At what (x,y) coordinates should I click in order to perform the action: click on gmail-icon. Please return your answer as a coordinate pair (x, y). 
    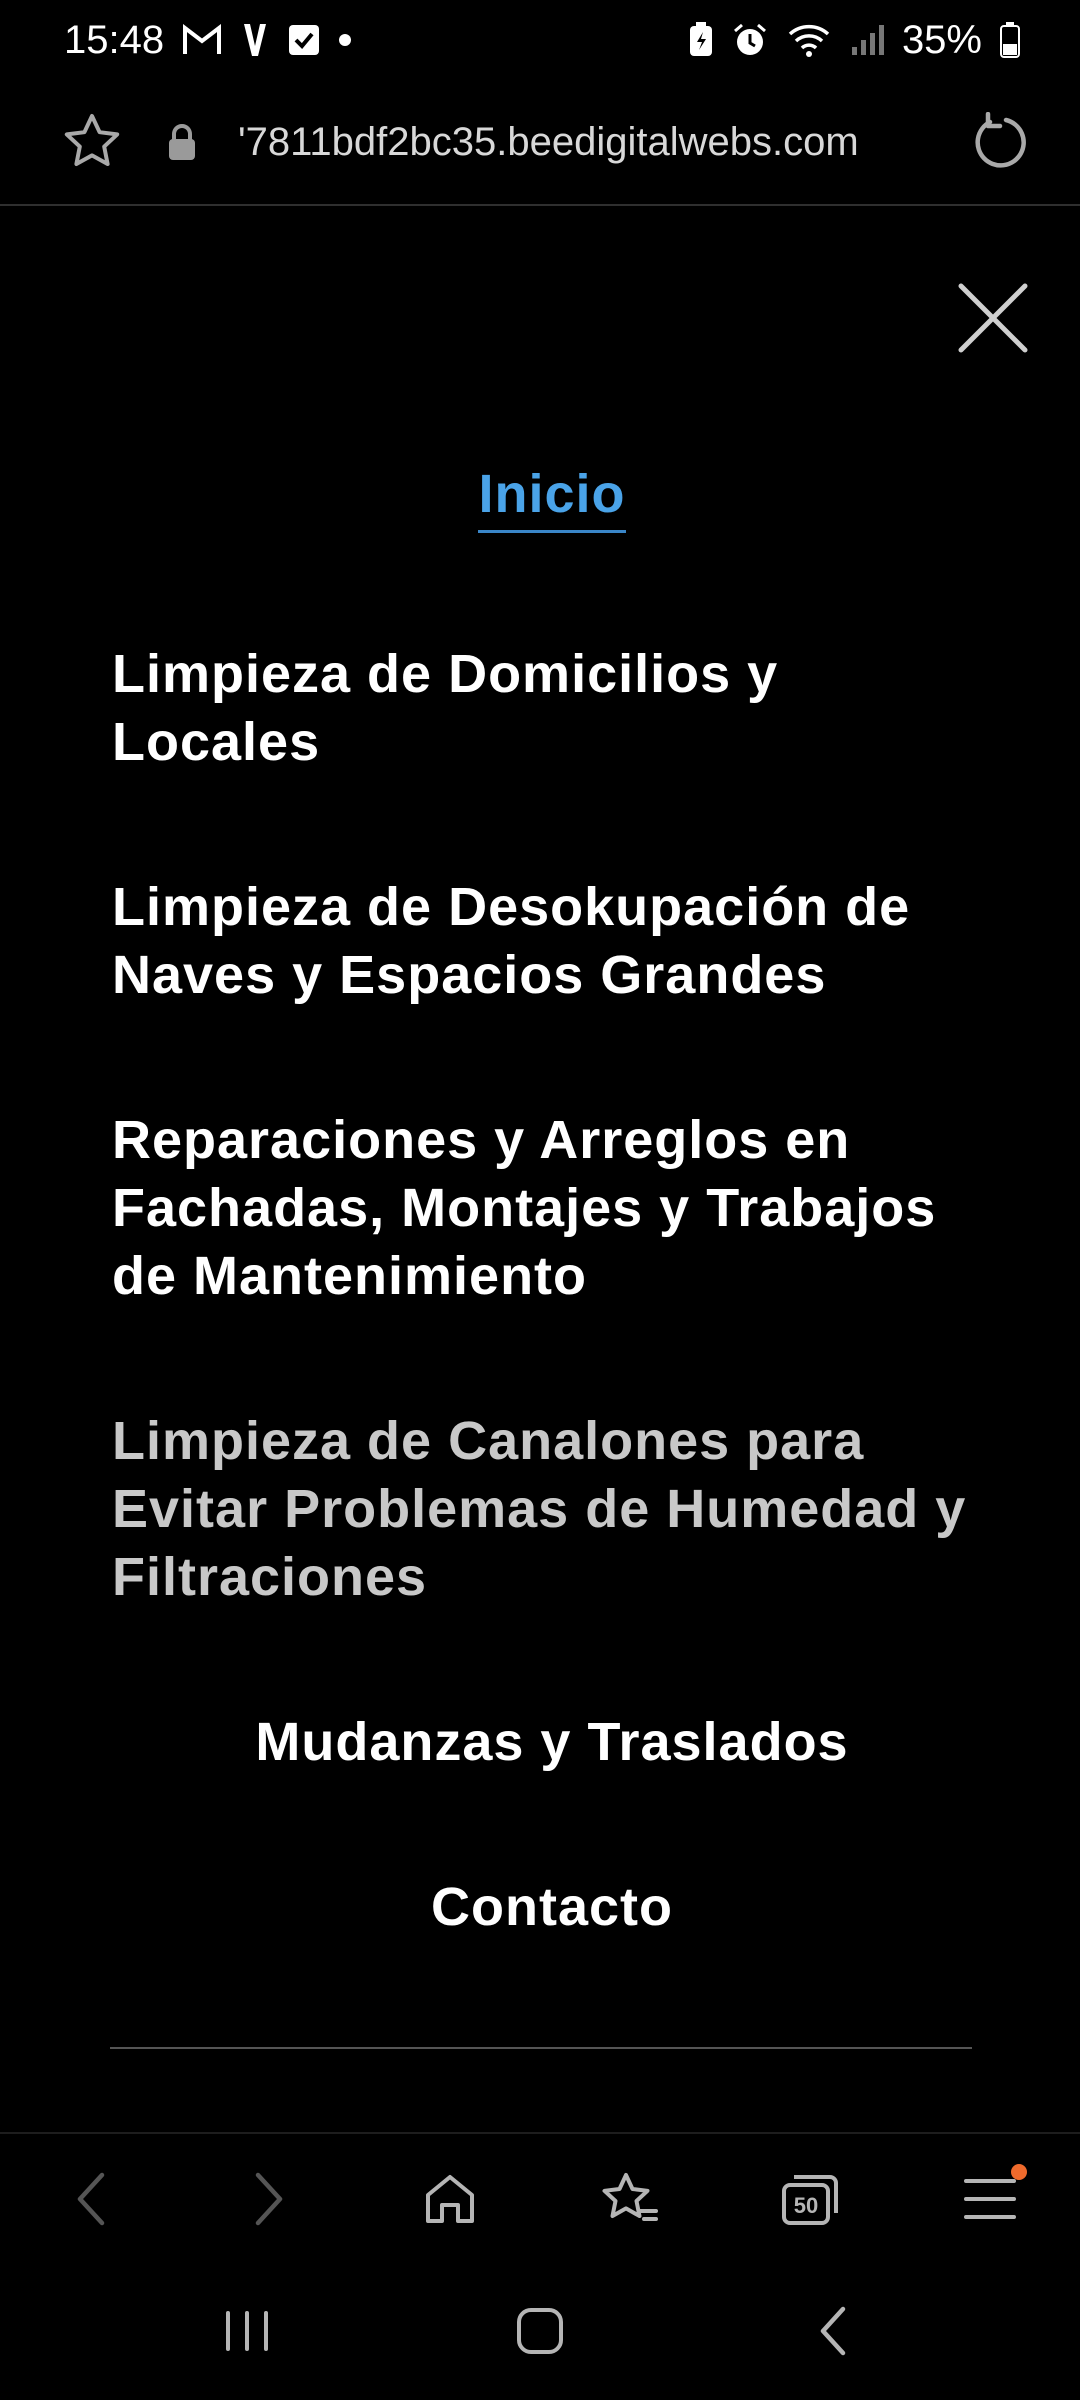
    Looking at the image, I should click on (202, 40).